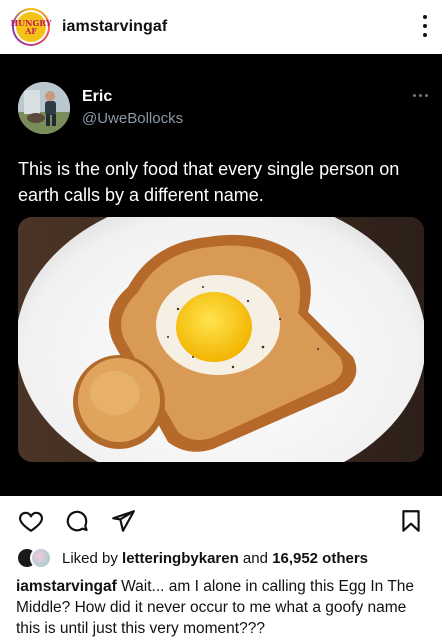 The image size is (442, 639). Describe the element at coordinates (97, 96) in the screenshot. I see `tweet-author-name: Eric` at that location.